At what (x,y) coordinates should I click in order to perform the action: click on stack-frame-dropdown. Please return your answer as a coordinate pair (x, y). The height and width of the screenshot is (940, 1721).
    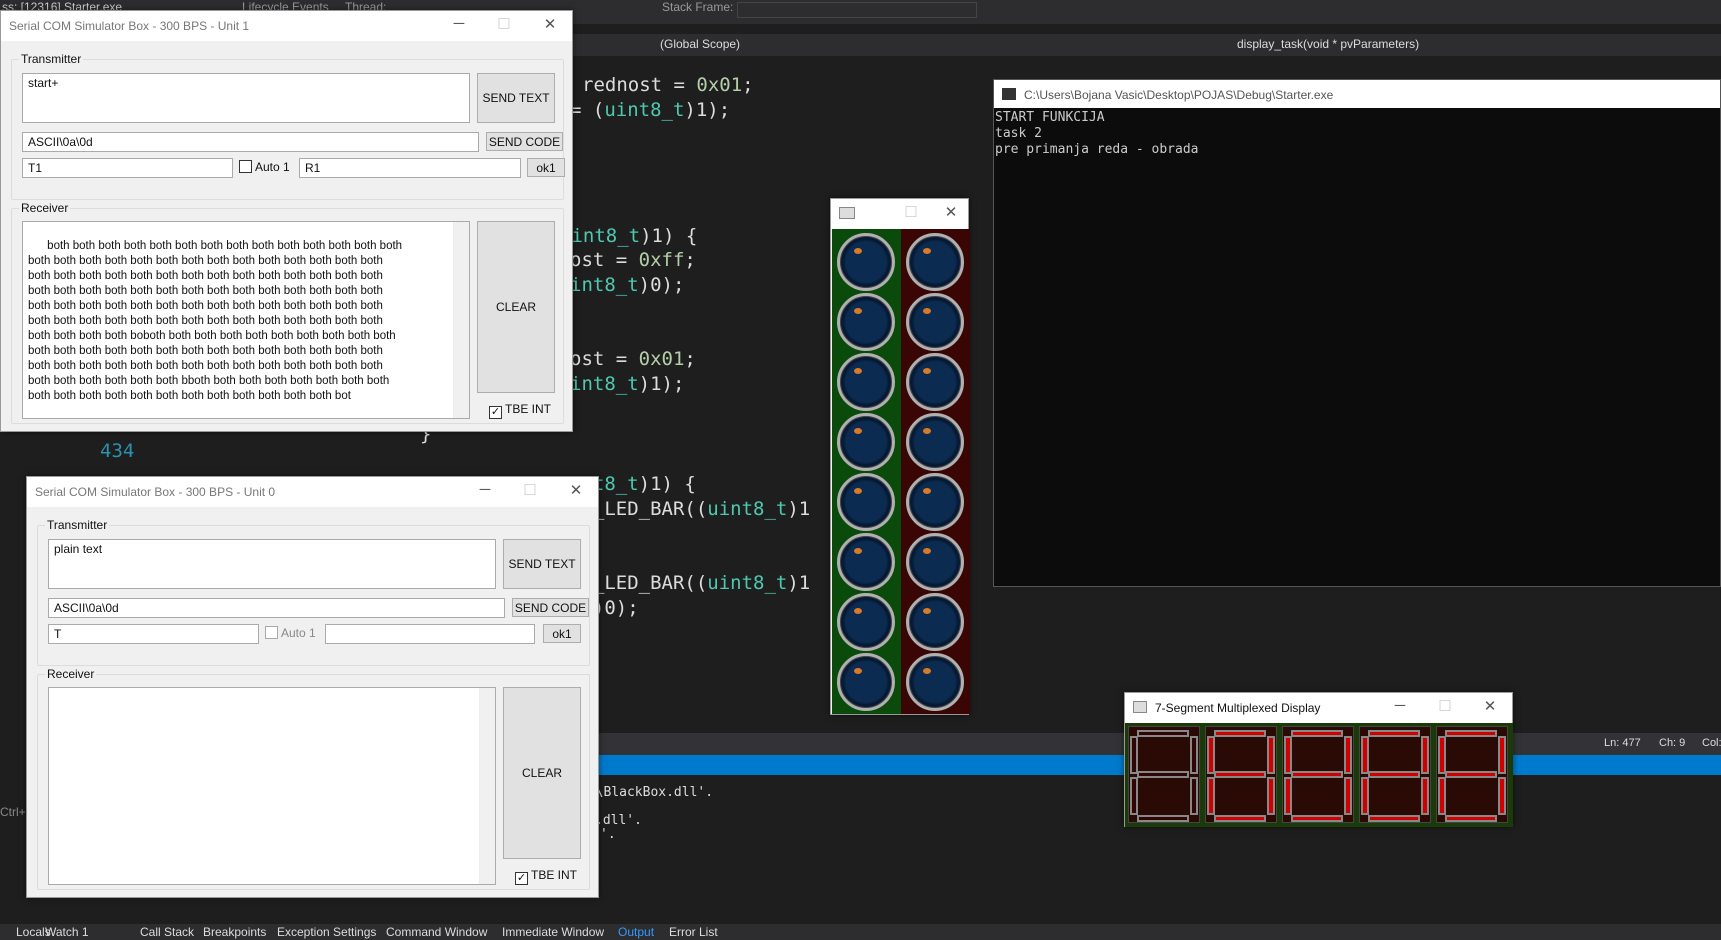
    Looking at the image, I should click on (857, 10).